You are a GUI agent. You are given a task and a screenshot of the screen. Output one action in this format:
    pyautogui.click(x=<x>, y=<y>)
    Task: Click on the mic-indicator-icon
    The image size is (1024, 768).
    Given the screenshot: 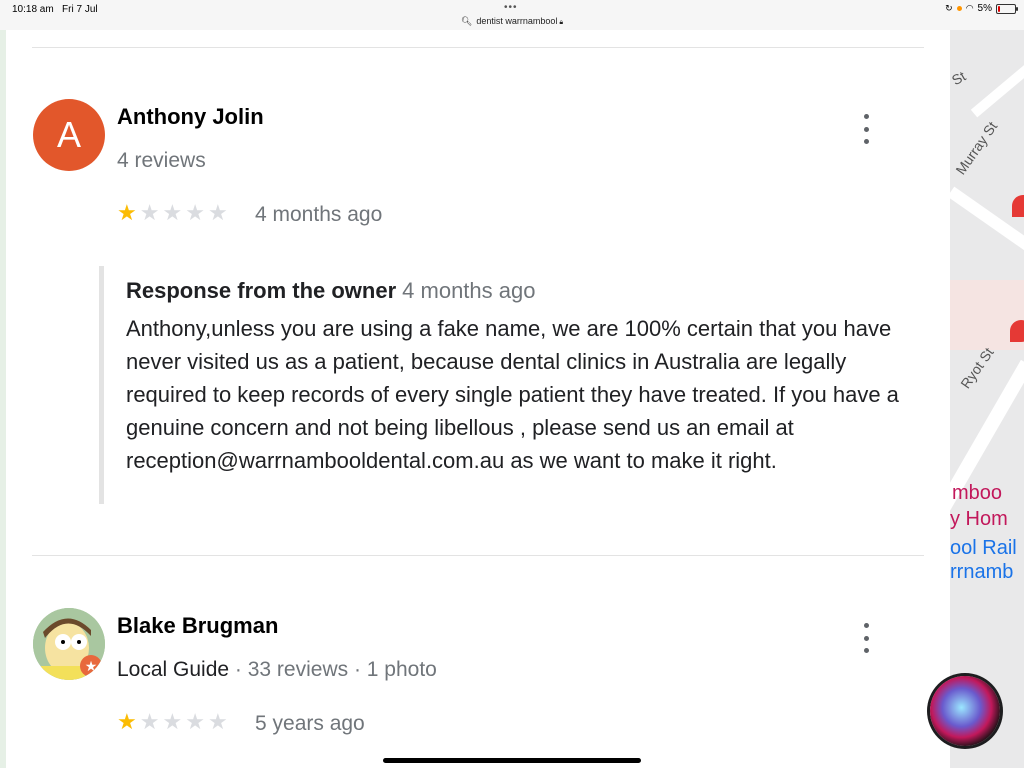 What is the action you would take?
    pyautogui.click(x=959, y=8)
    